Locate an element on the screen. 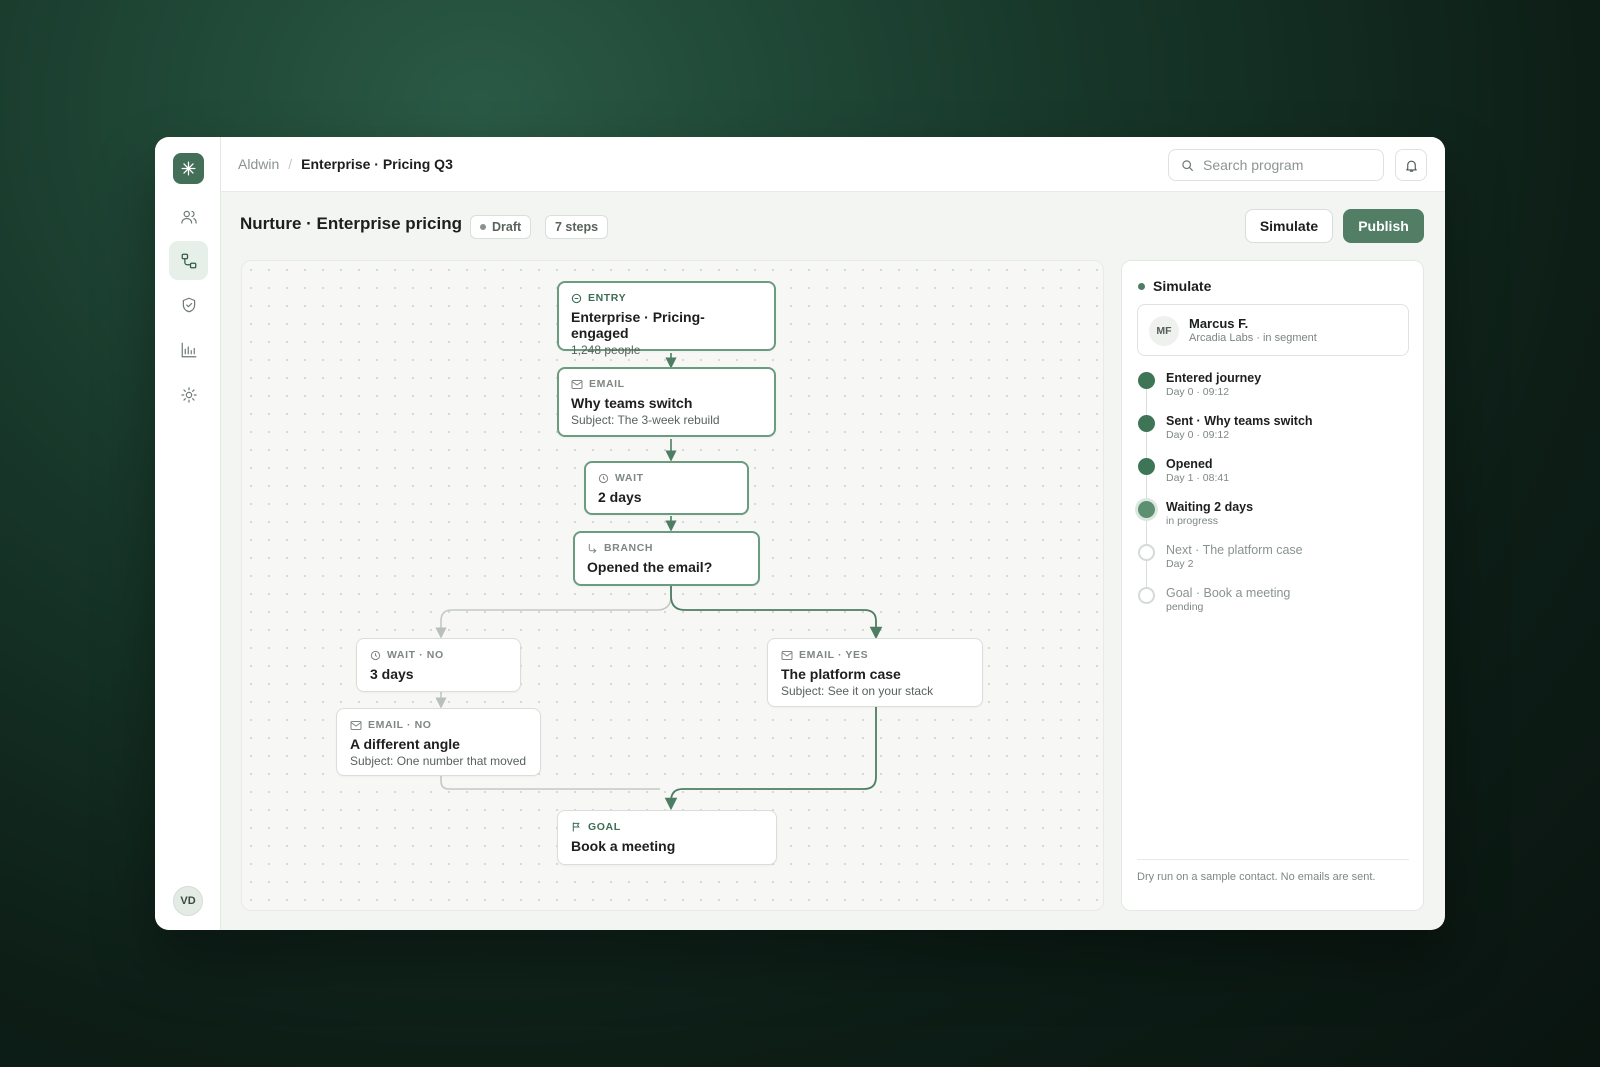 This screenshot has width=1600, height=1067. search-icon is located at coordinates (1187, 165).